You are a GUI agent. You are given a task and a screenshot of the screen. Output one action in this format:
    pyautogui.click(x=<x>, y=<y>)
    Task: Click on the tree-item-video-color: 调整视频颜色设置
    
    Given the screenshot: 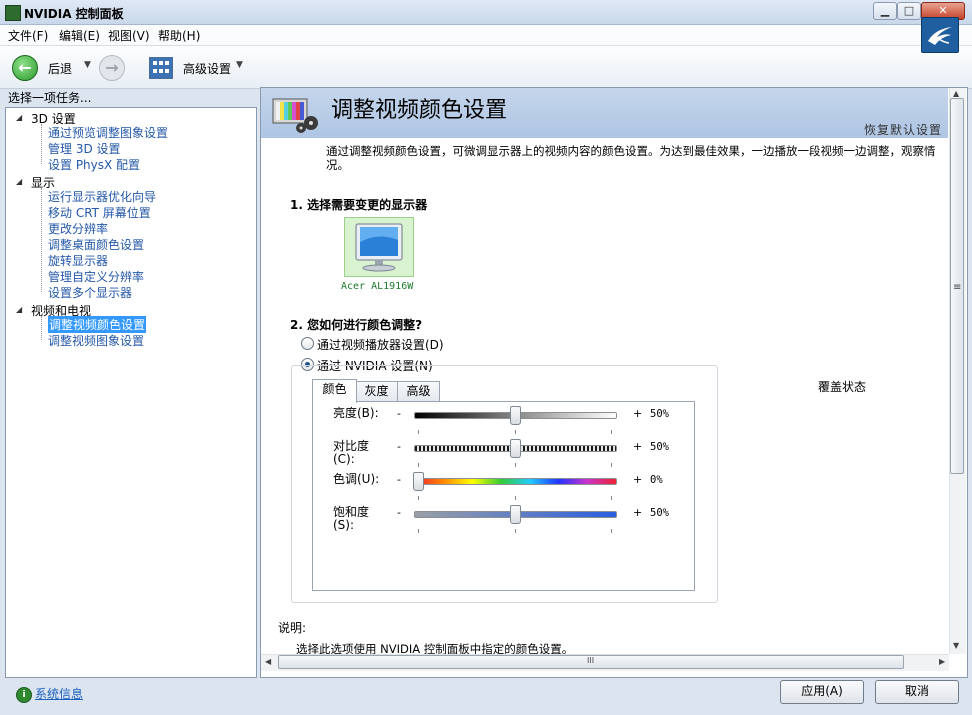 What is the action you would take?
    pyautogui.click(x=97, y=324)
    